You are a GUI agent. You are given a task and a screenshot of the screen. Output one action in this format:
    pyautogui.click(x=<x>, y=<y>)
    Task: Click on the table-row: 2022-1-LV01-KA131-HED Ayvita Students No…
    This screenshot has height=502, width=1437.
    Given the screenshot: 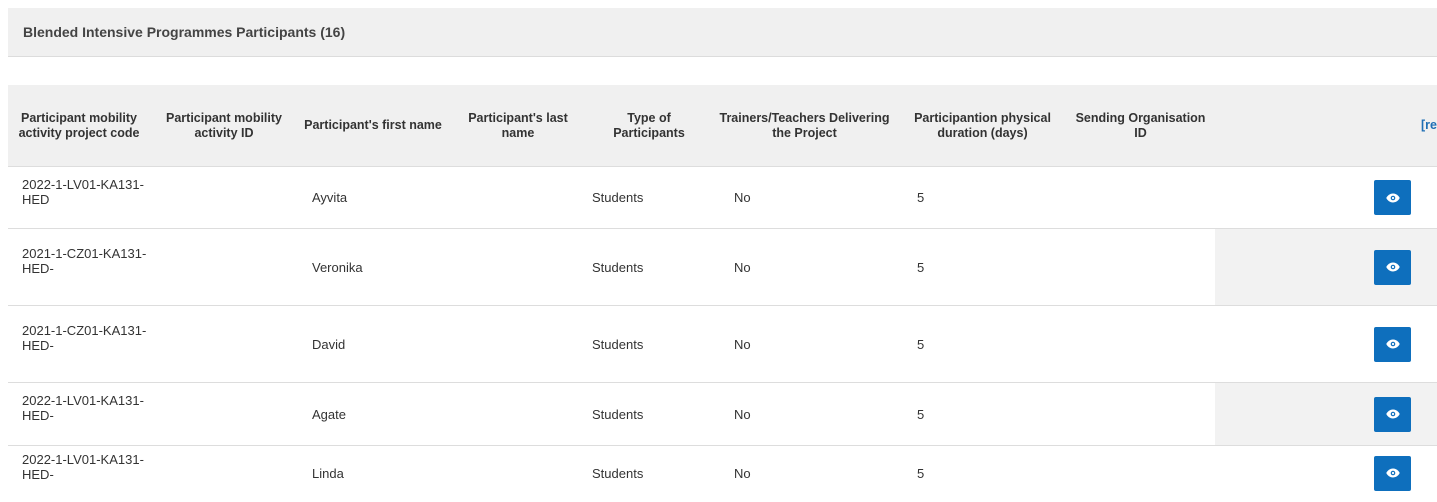 What is the action you would take?
    pyautogui.click(x=722, y=197)
    